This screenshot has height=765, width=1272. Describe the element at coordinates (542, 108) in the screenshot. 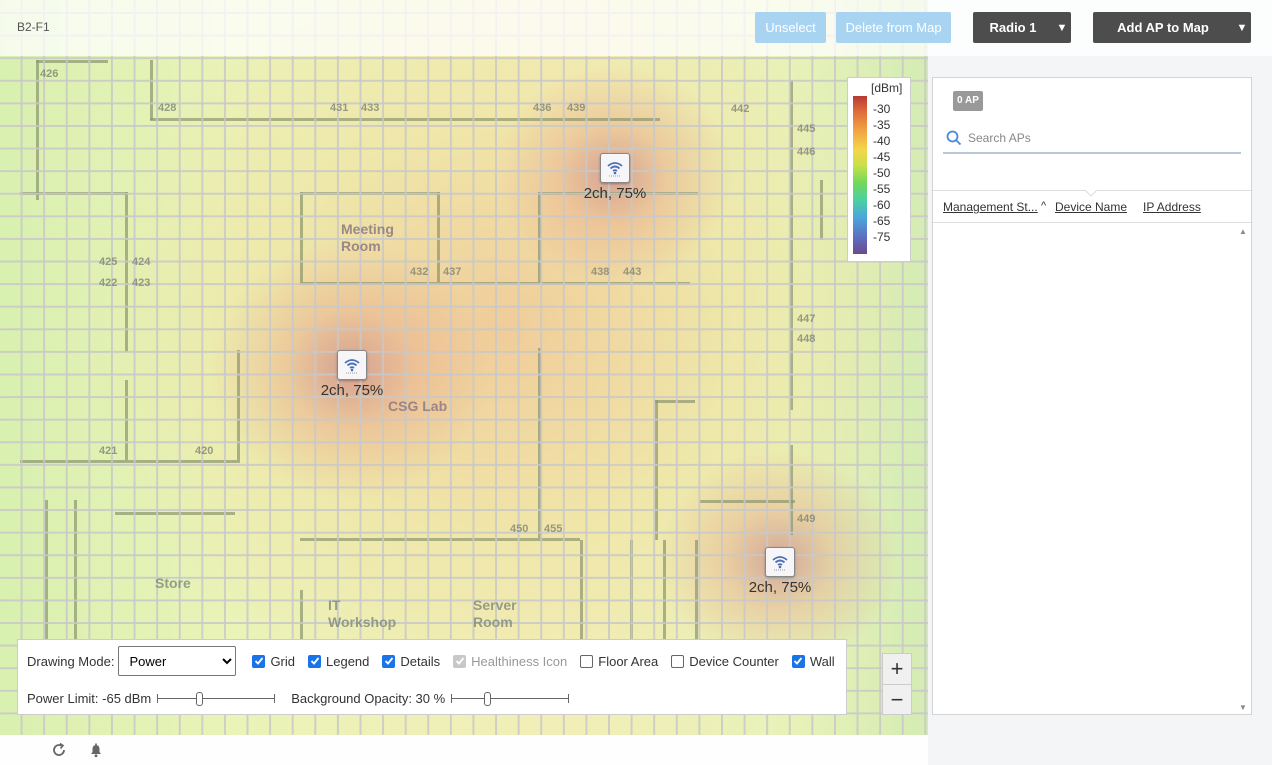

I see `room-number: 436` at that location.